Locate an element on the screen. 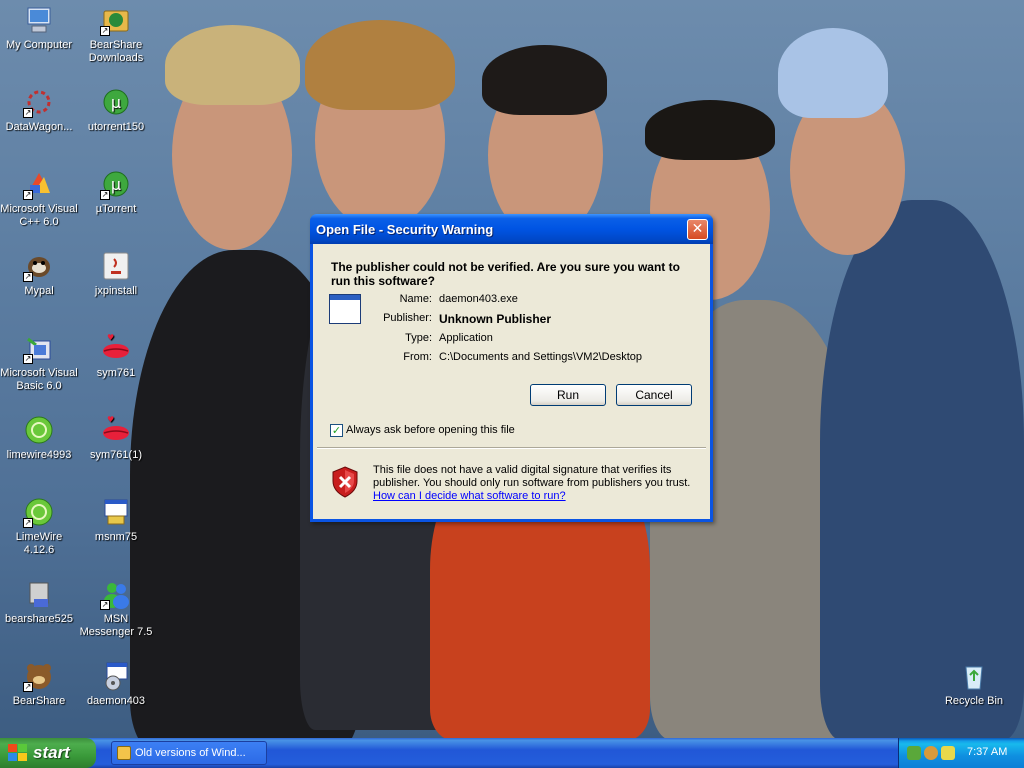  desktop-icon-bearshare-downloads: ↗ BearShare Downloads is located at coordinates (116, 34).